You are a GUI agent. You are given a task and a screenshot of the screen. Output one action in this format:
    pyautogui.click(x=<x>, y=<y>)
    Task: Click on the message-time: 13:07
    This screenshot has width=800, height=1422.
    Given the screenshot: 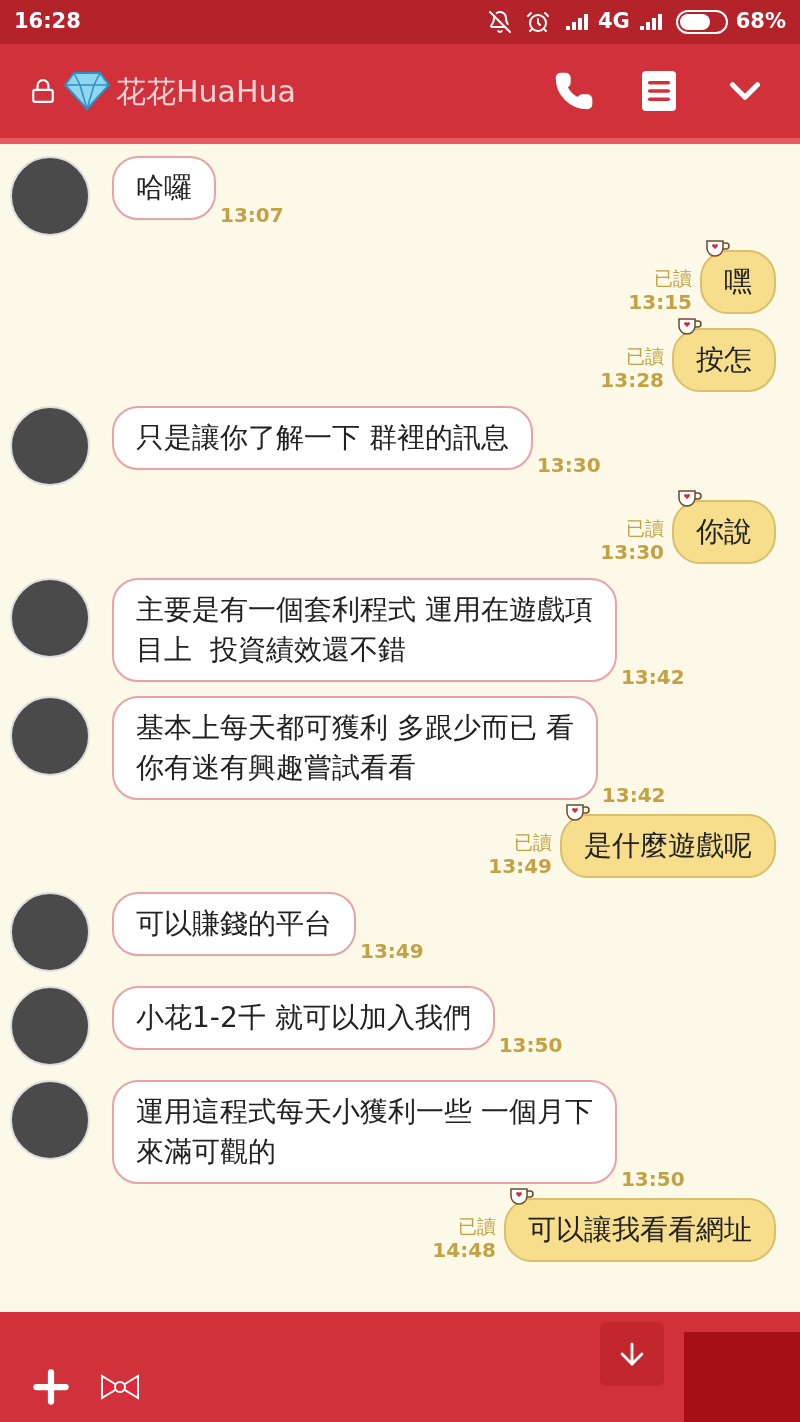 What is the action you would take?
    pyautogui.click(x=252, y=215)
    